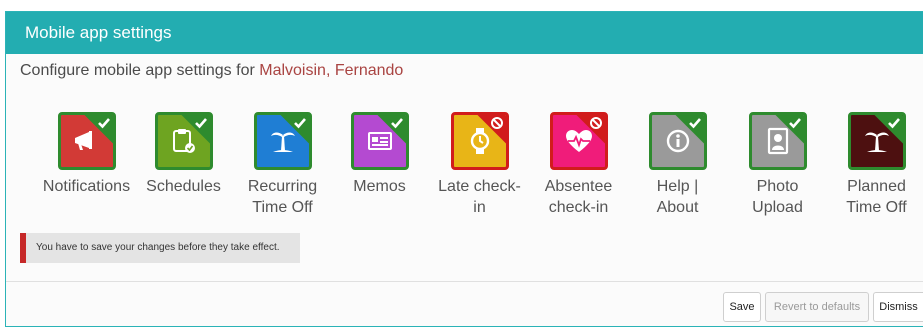 The image size is (923, 327). What do you see at coordinates (898, 307) in the screenshot?
I see `dismiss-button: Dismiss` at bounding box center [898, 307].